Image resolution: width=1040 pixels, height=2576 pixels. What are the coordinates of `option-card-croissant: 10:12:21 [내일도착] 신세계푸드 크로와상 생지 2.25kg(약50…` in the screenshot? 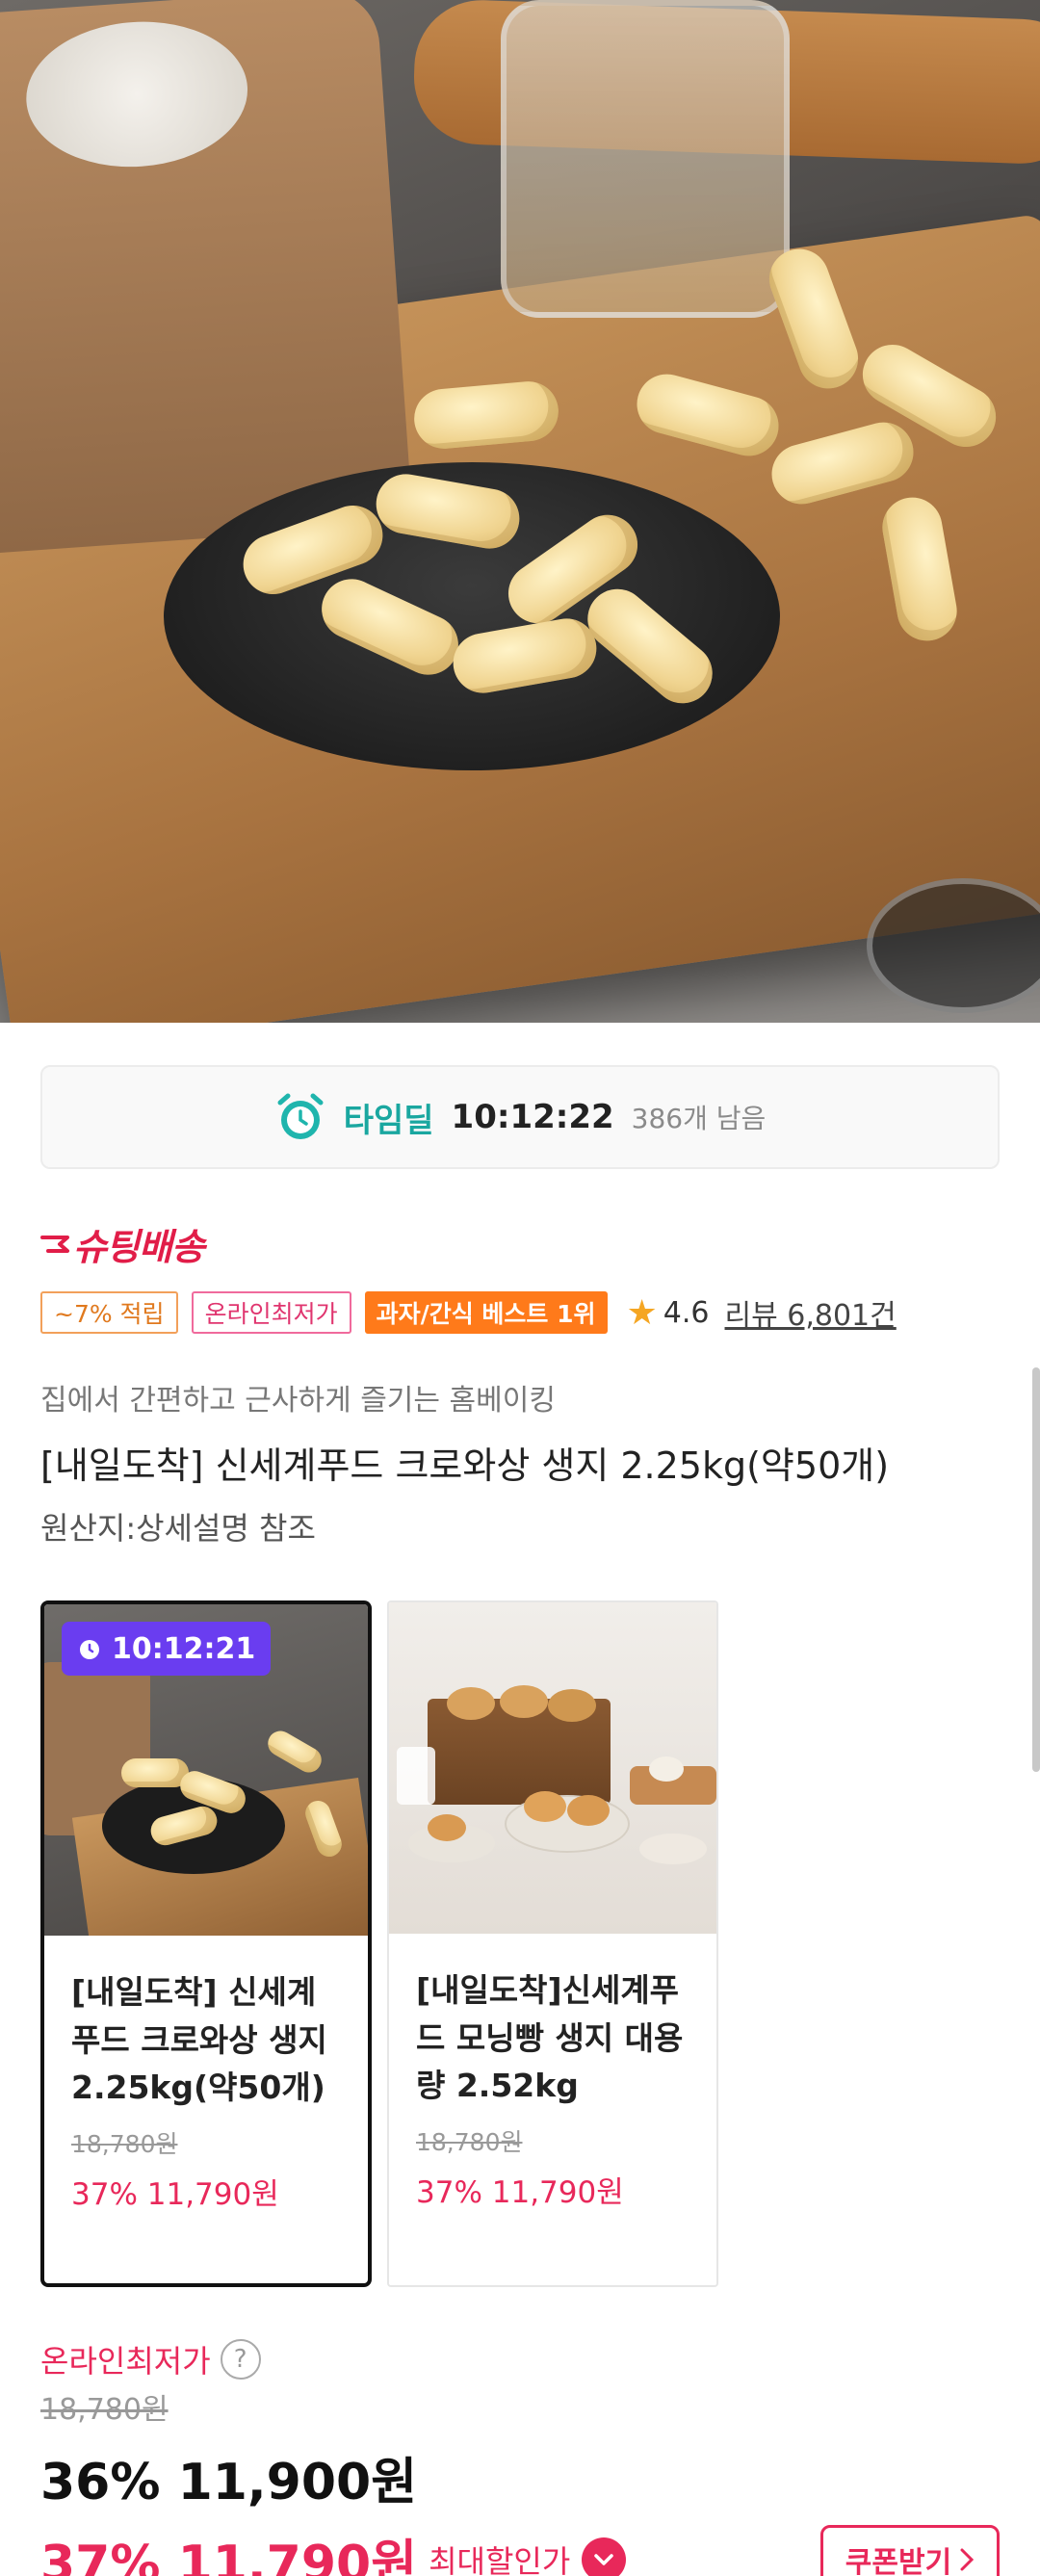 It's located at (206, 1943).